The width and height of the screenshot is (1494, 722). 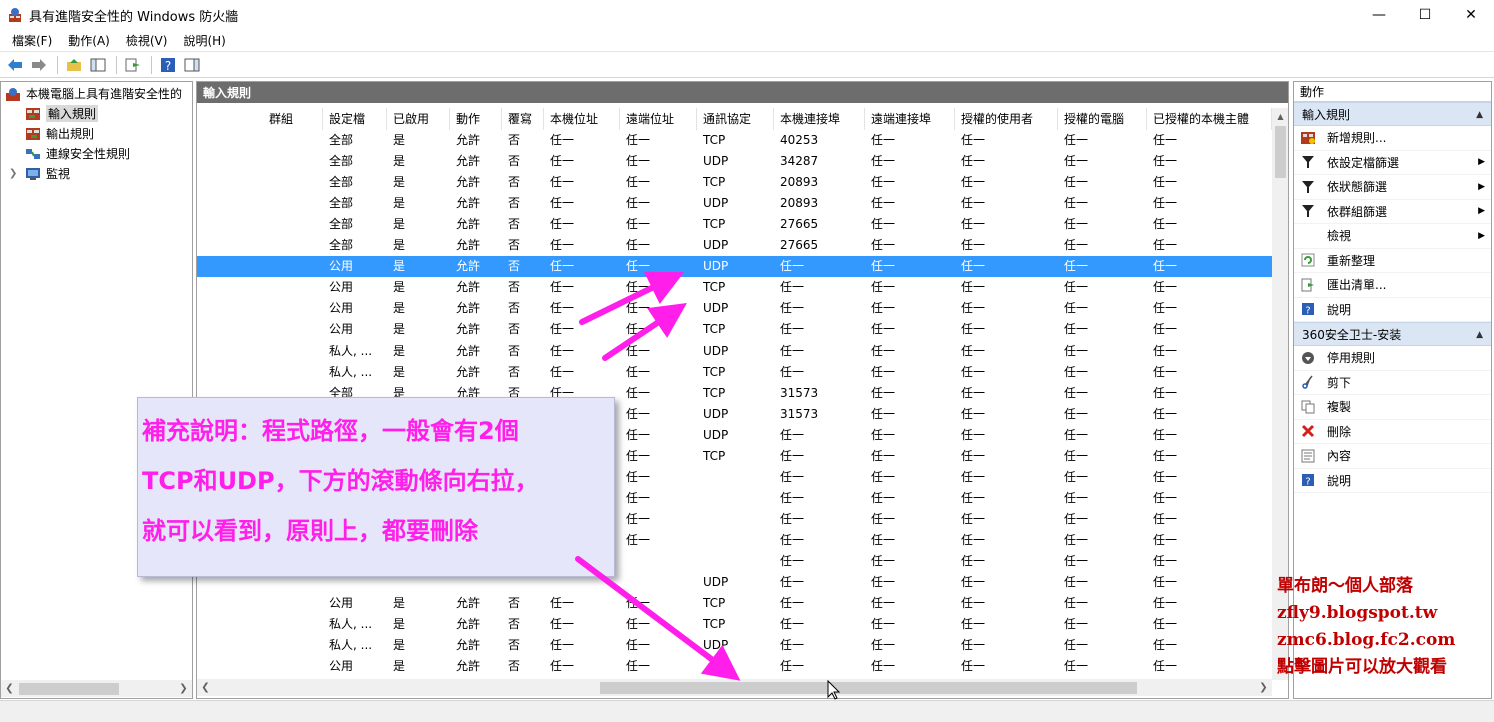 I want to click on action-label: 重新整理, so click(x=1351, y=260).